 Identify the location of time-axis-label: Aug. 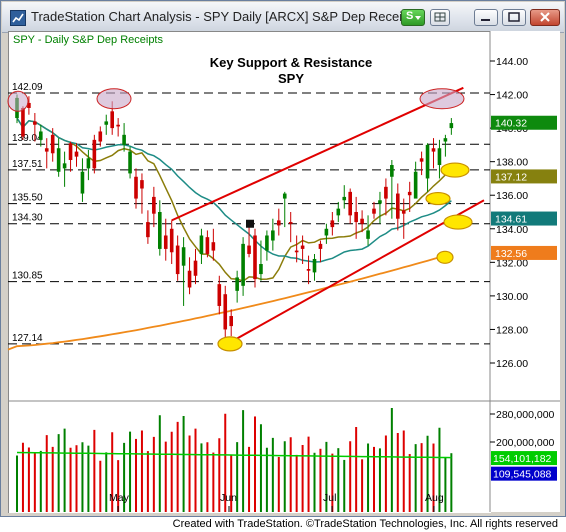
(434, 498).